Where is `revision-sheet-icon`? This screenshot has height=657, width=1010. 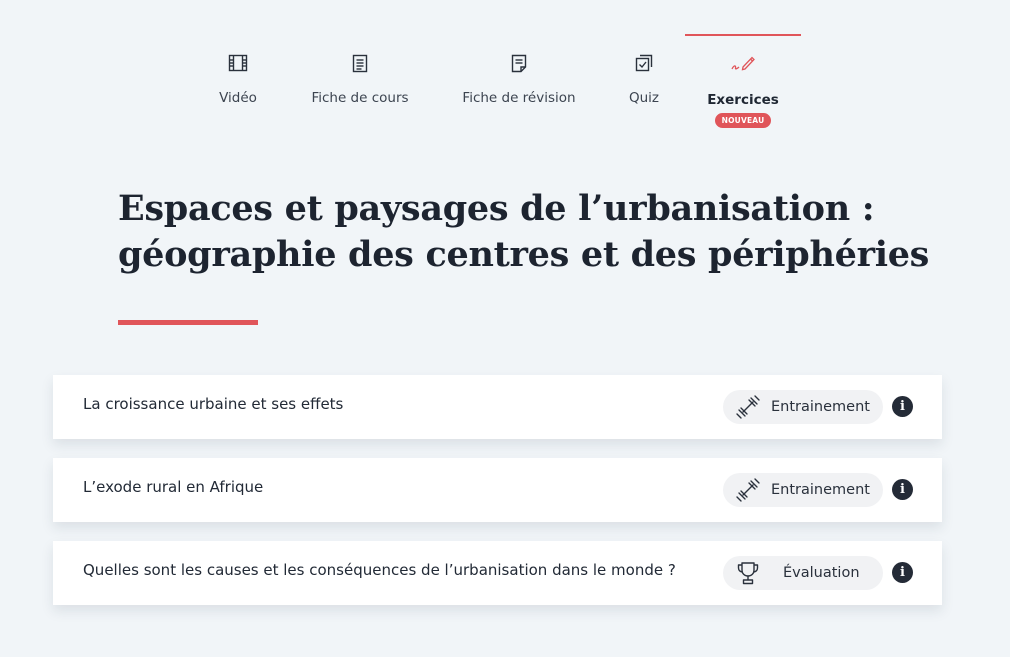
revision-sheet-icon is located at coordinates (519, 63).